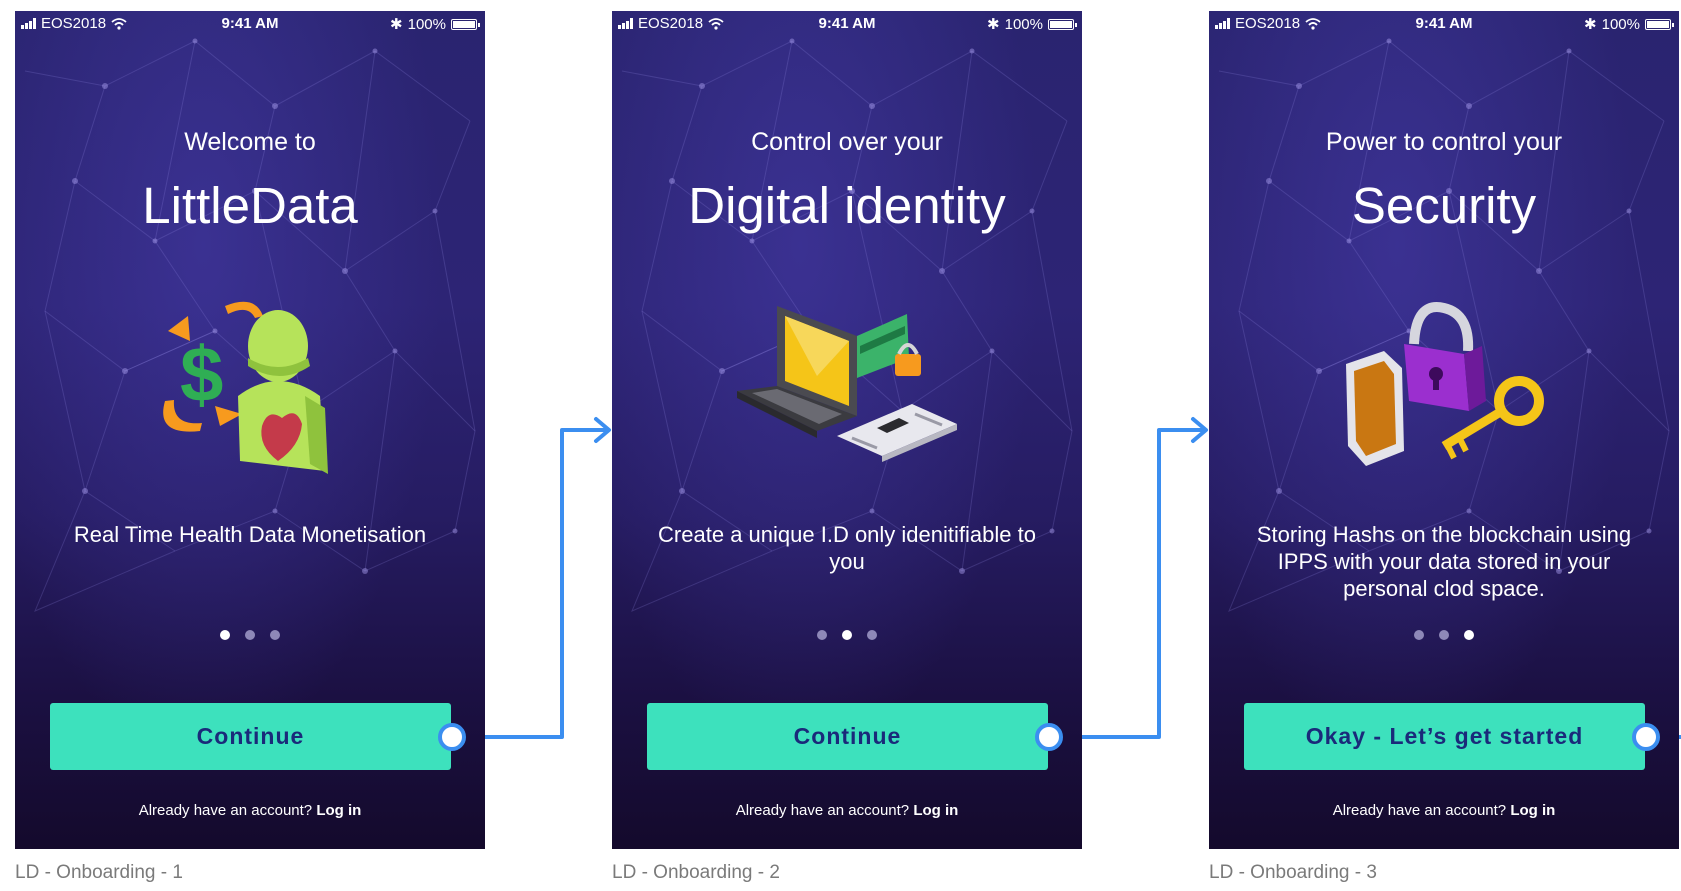  Describe the element at coordinates (245, 387) in the screenshot. I see `money-exchange-user-heart-icon: $` at that location.